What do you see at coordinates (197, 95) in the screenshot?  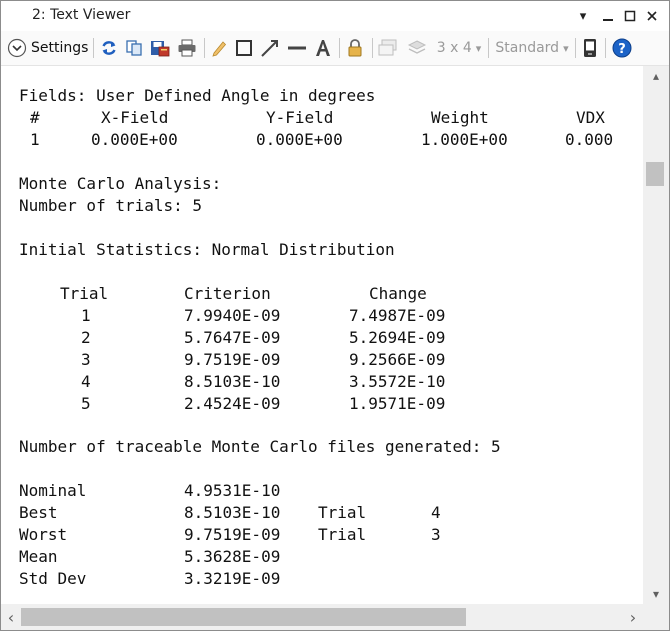 I see `fields-header: Fields: User Defined Angle in degrees` at bounding box center [197, 95].